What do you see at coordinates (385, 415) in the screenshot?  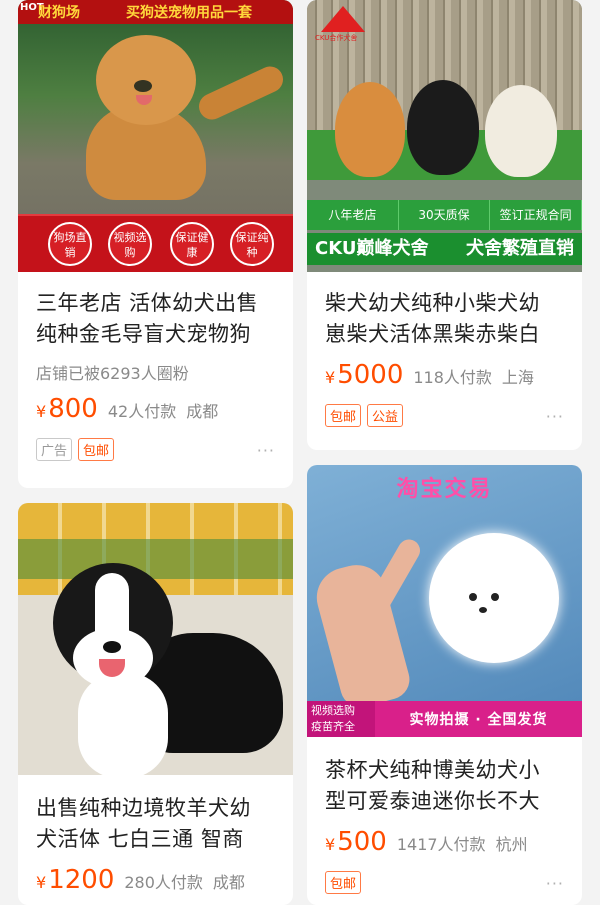 I see `charity-tag: 公益` at bounding box center [385, 415].